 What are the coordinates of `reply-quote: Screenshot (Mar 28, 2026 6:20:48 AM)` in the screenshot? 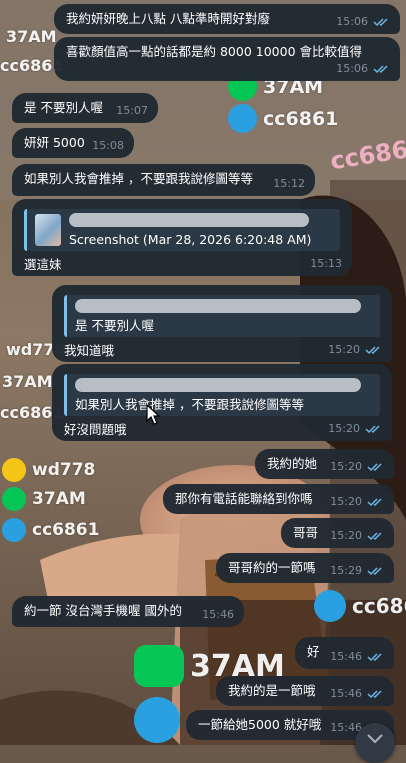 It's located at (182, 230).